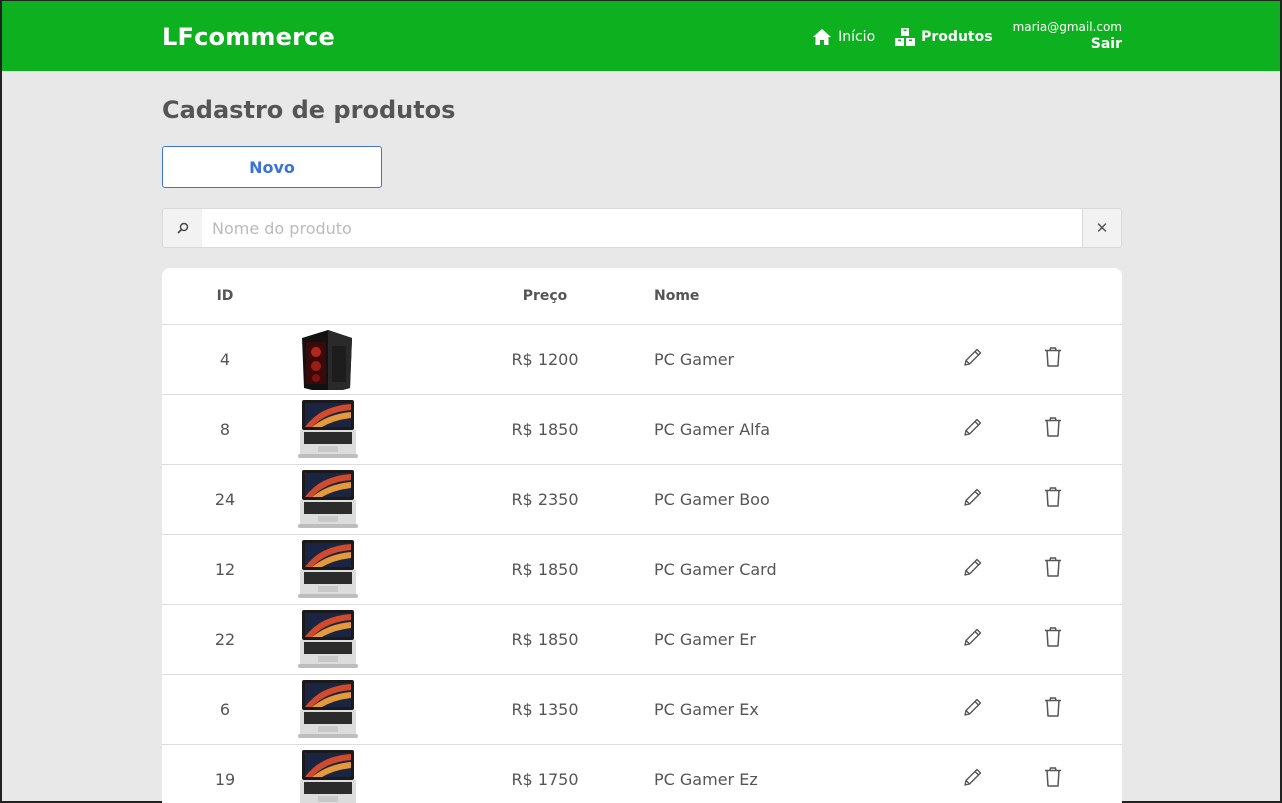  I want to click on search-input, so click(642, 228).